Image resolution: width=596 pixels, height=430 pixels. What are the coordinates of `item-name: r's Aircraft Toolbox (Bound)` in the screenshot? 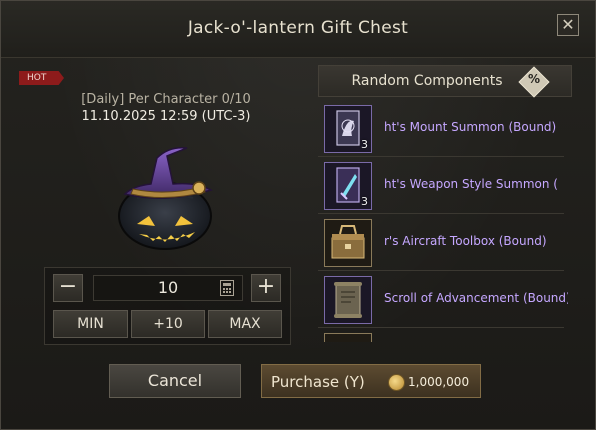 It's located at (465, 241).